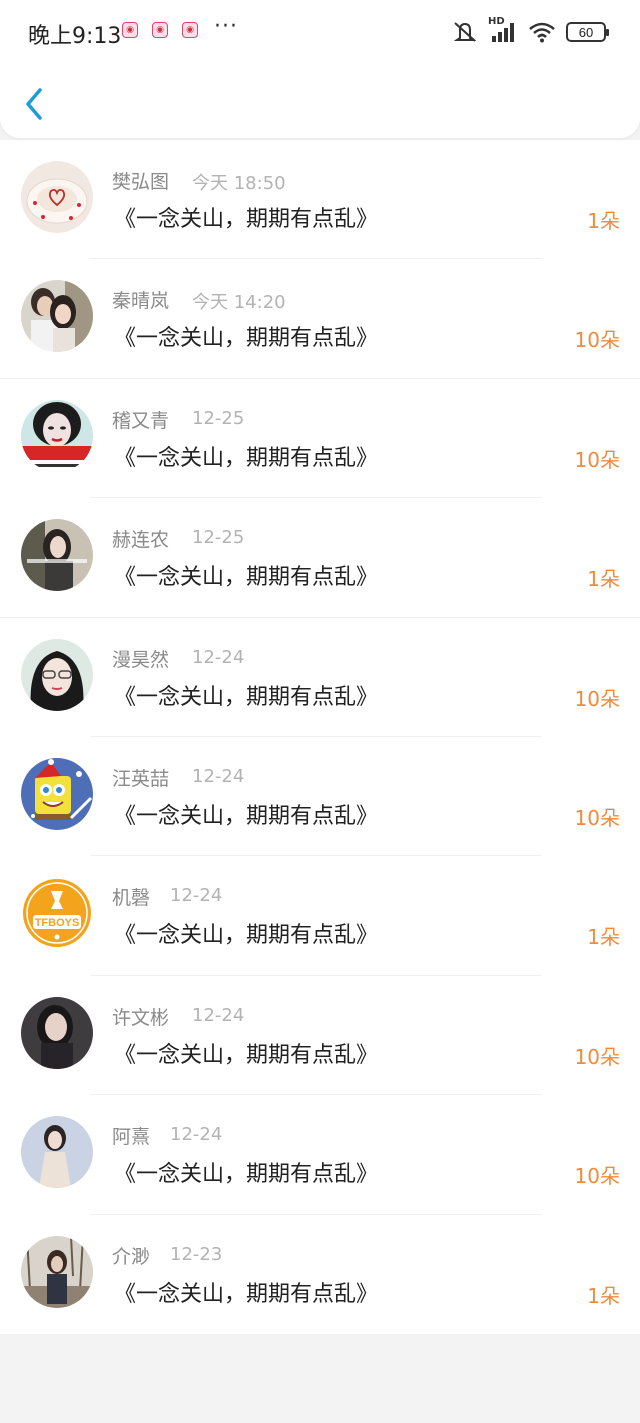 The width and height of the screenshot is (640, 1423). Describe the element at coordinates (320, 319) in the screenshot. I see `list-item: 秦晴岚 今天 14:20 《一念关山，期期有点乱》 10朵` at that location.